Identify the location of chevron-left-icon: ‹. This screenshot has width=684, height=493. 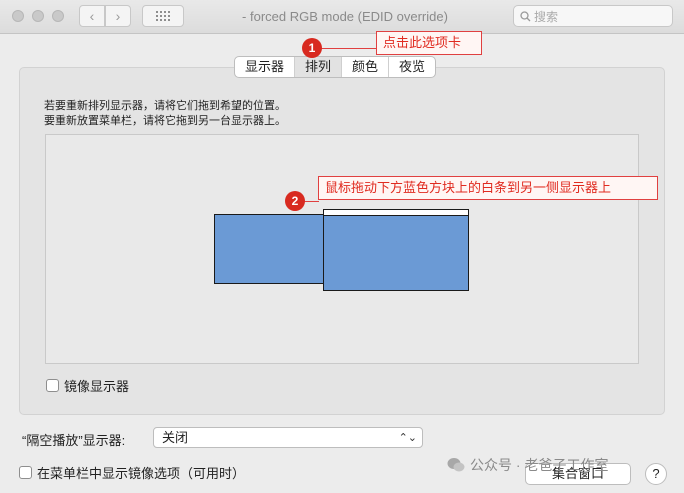
(92, 16).